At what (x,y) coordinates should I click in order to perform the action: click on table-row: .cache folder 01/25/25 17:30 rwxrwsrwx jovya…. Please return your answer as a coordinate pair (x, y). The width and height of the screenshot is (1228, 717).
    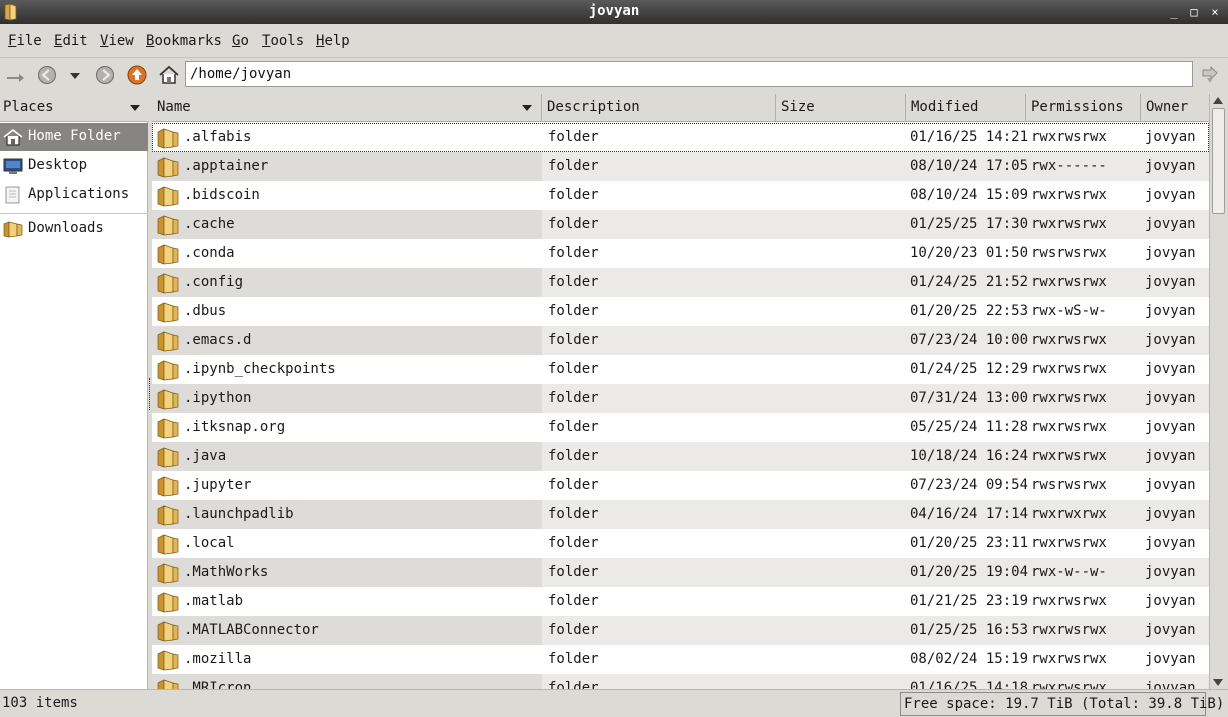
    Looking at the image, I should click on (680, 224).